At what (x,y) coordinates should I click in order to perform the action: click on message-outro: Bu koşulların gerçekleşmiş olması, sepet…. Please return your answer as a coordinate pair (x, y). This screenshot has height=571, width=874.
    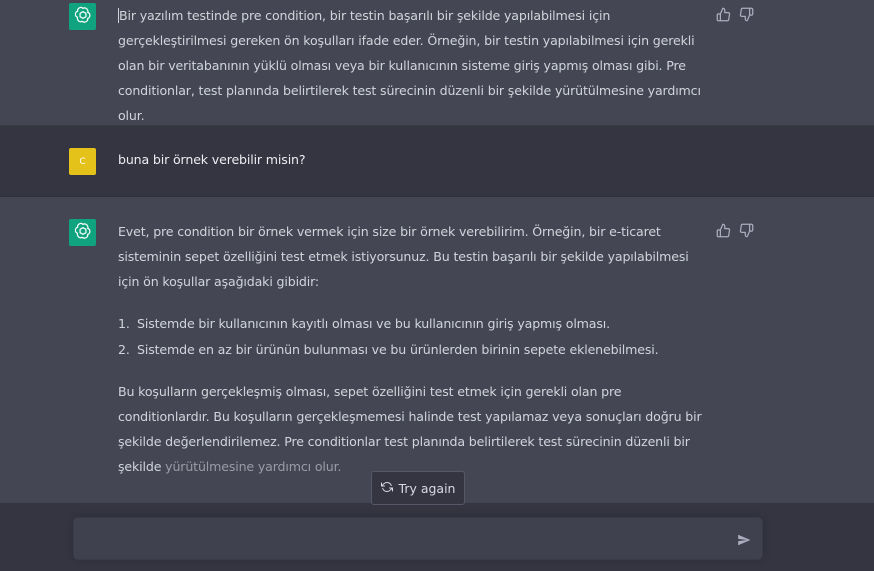
    Looking at the image, I should click on (413, 429).